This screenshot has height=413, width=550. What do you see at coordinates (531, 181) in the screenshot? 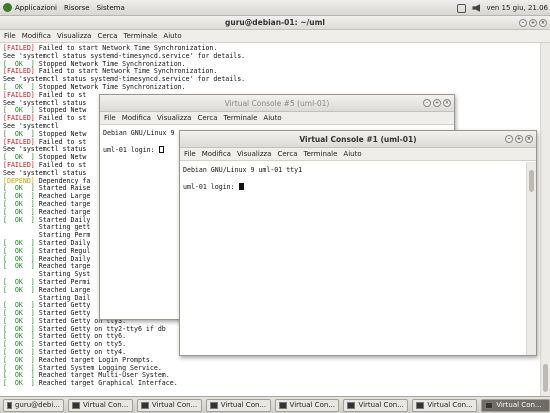
I see `console1-scroll-thumb` at bounding box center [531, 181].